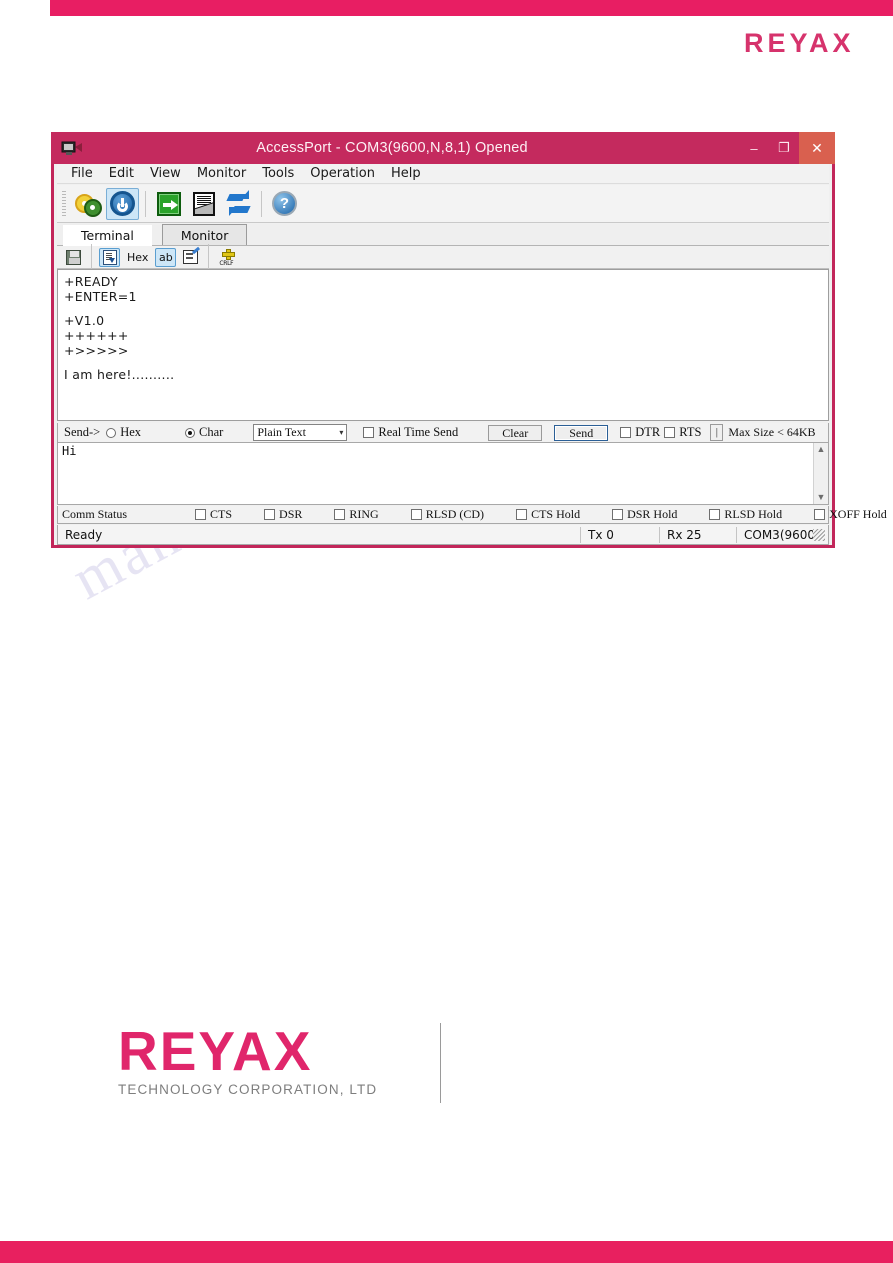 Image resolution: width=893 pixels, height=1263 pixels. I want to click on minimize-button: –, so click(754, 148).